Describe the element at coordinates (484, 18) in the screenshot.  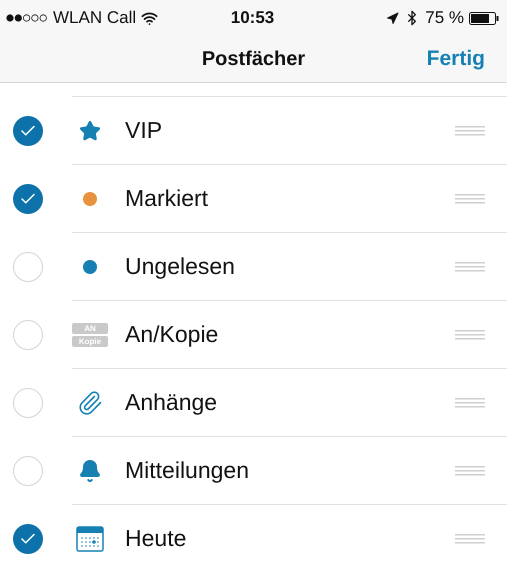
I see `battery-icon` at that location.